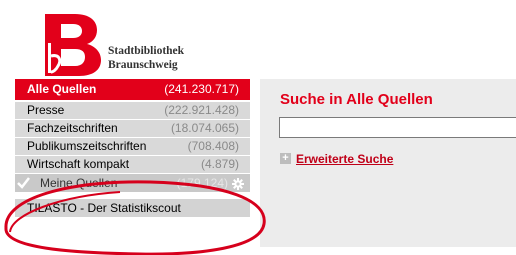  I want to click on source-count: (4.879), so click(219, 164).